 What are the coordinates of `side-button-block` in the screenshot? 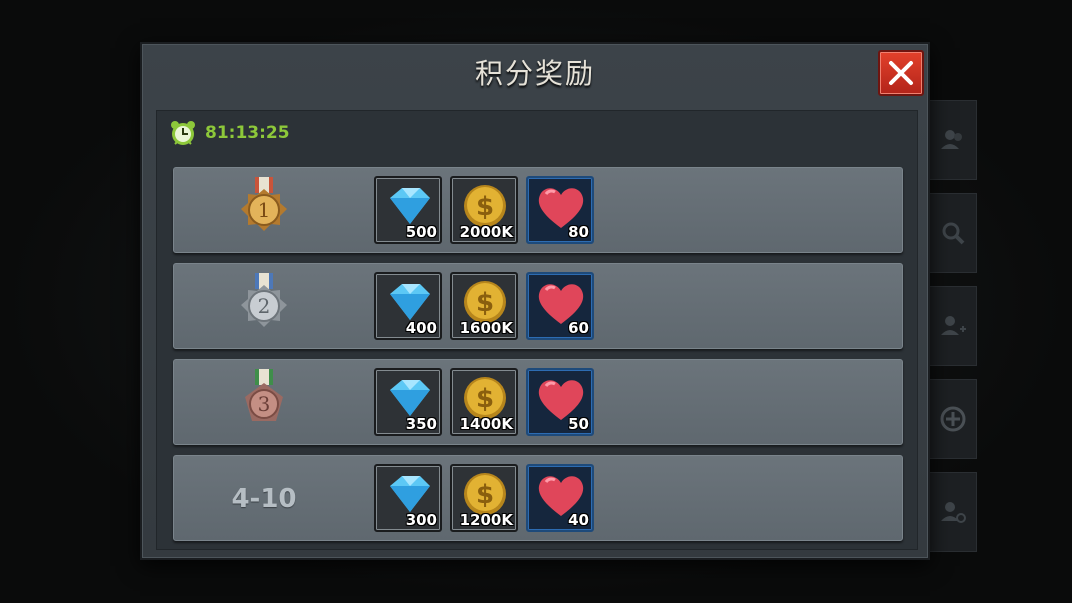 It's located at (953, 512).